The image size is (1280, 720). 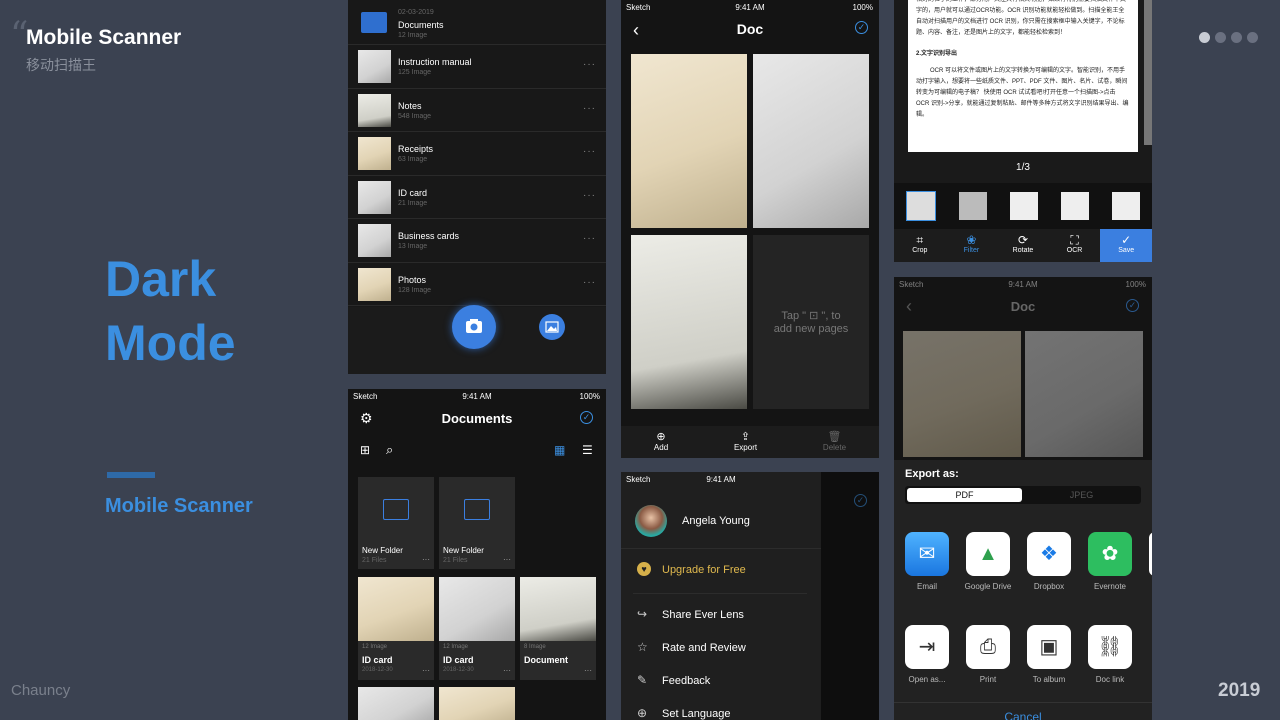 I want to click on share-label: Google Drive, so click(x=988, y=586).